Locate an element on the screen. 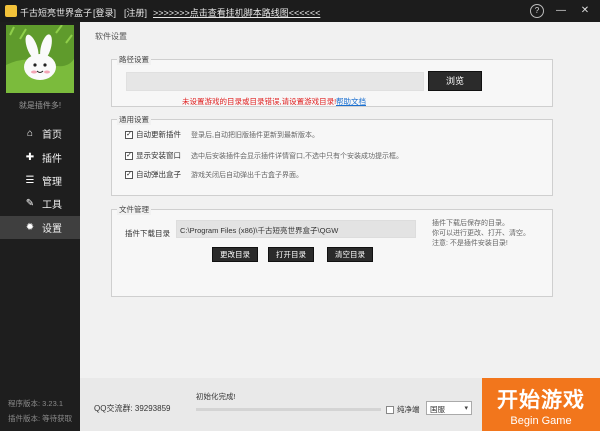 Image resolution: width=600 pixels, height=431 pixels. login-link: [登录] is located at coordinates (104, 12).